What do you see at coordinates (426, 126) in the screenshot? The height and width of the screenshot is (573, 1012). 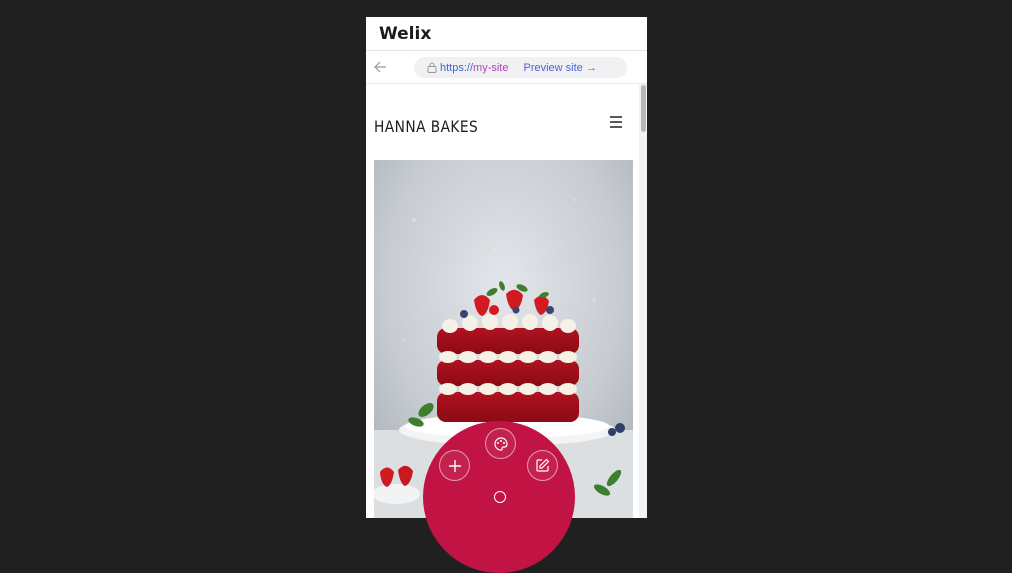 I see `site-brand: HANNA BAKES` at bounding box center [426, 126].